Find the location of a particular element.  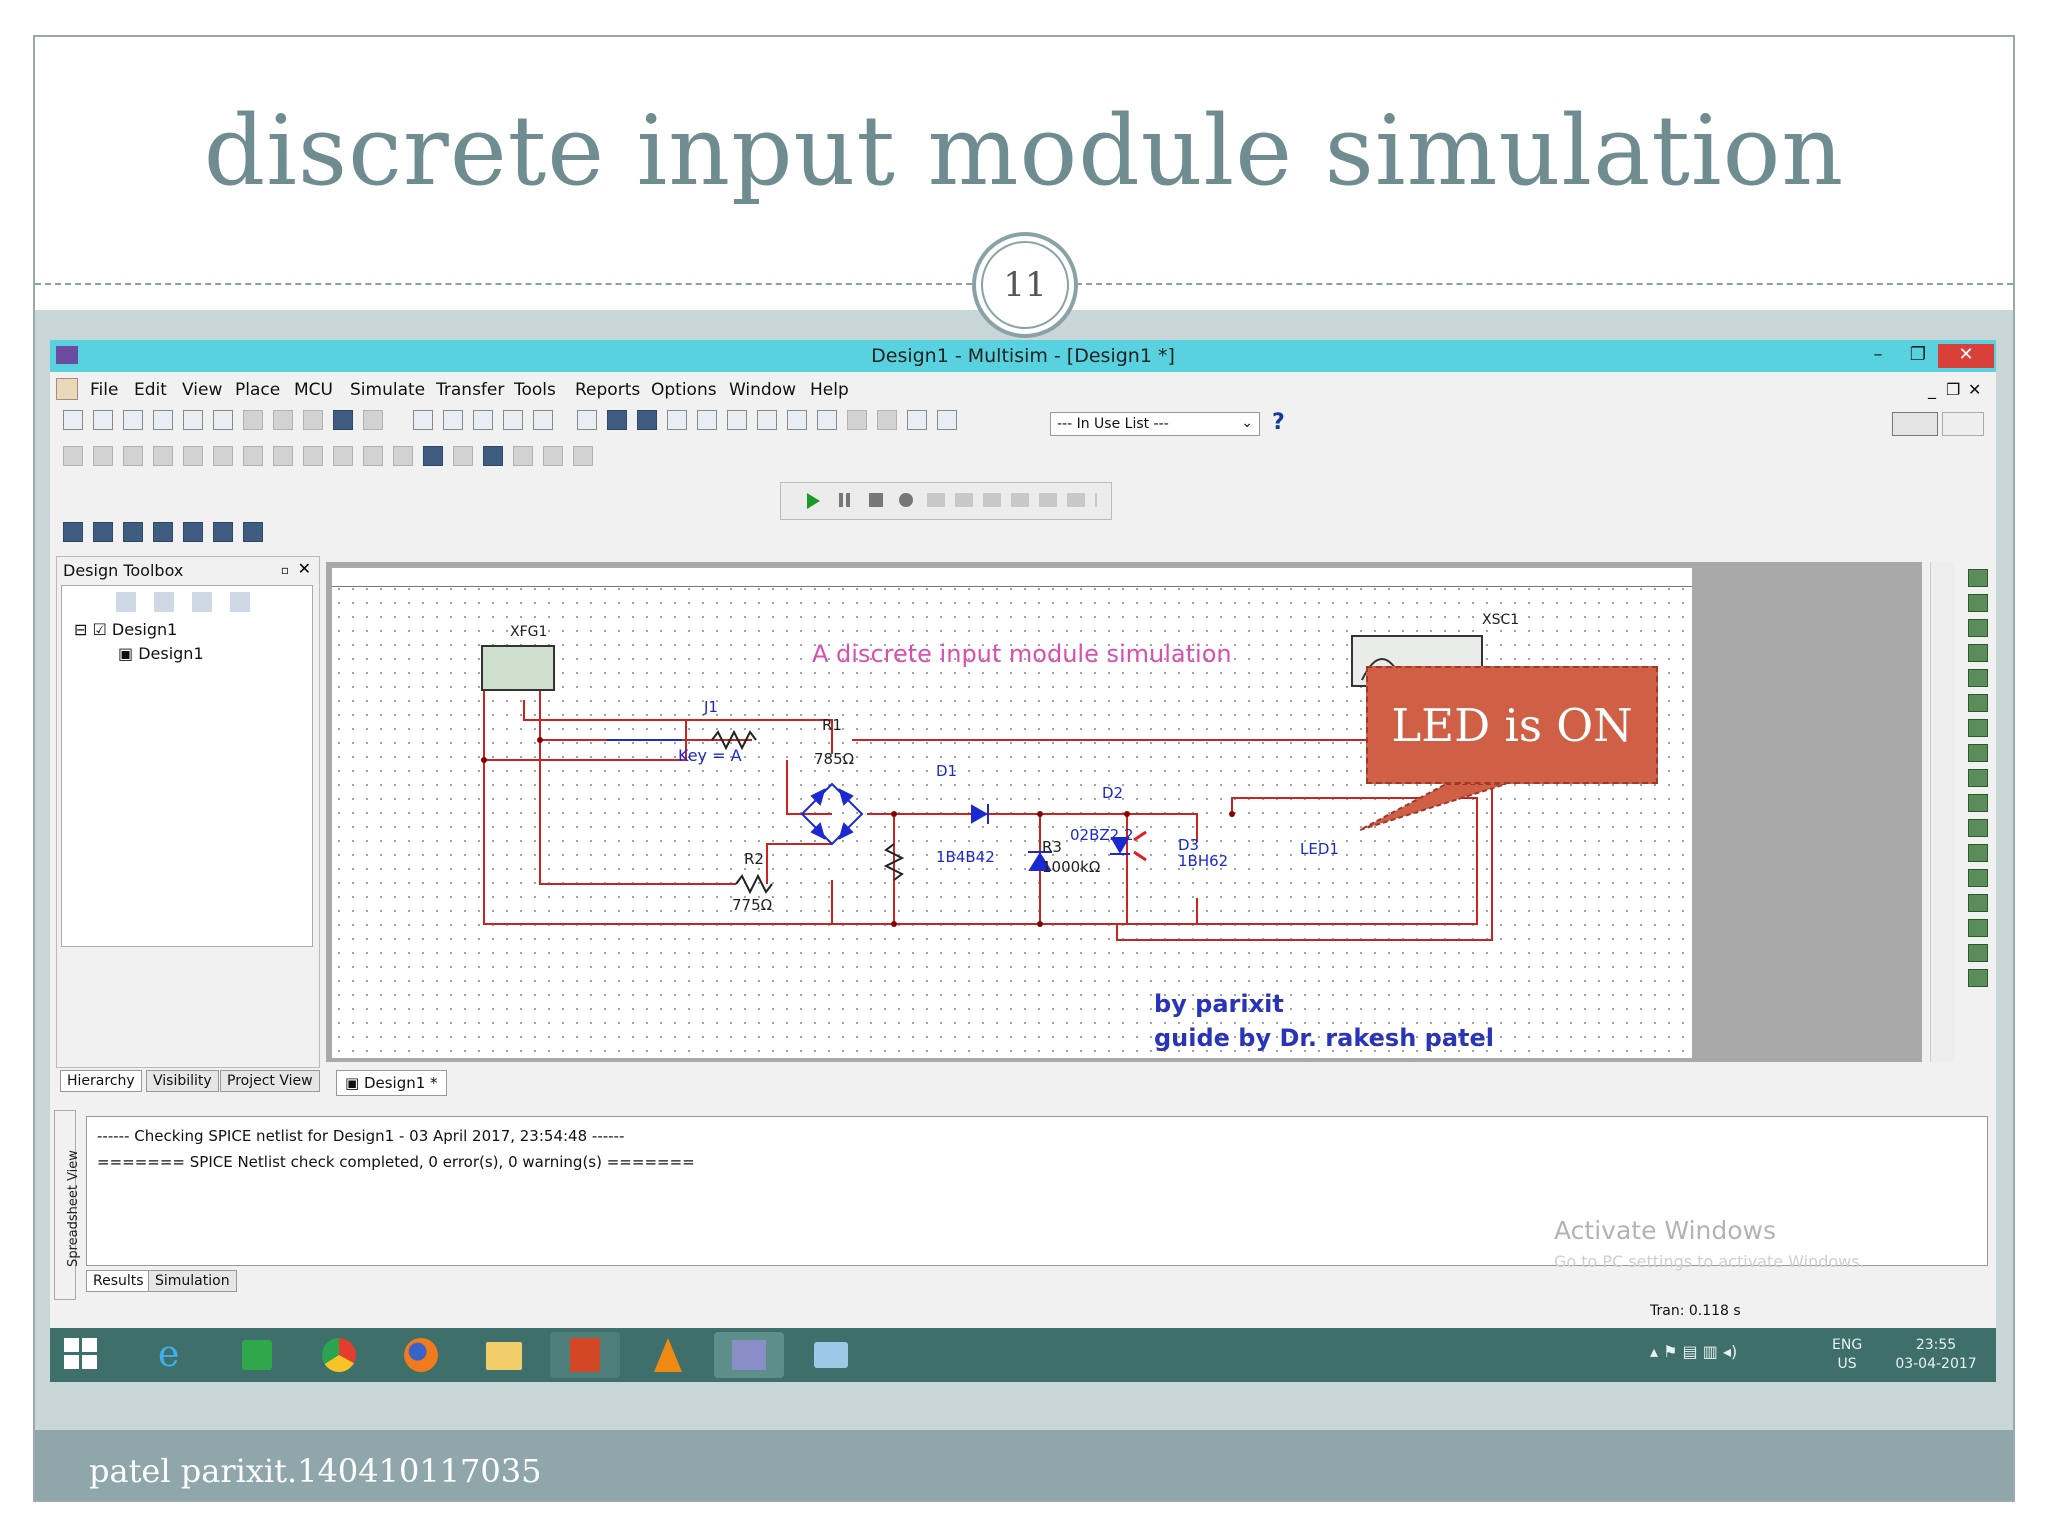

instrument-6-icon is located at coordinates (223, 532).